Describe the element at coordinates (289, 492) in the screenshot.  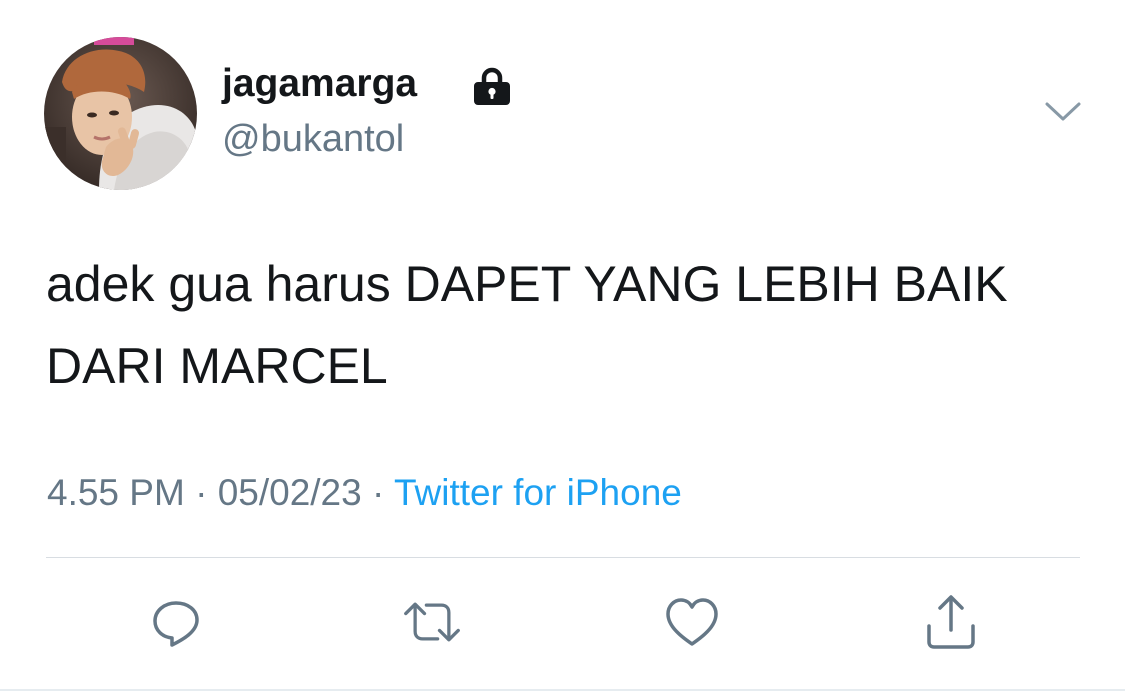
I see `tweet-date: 05/02/23` at that location.